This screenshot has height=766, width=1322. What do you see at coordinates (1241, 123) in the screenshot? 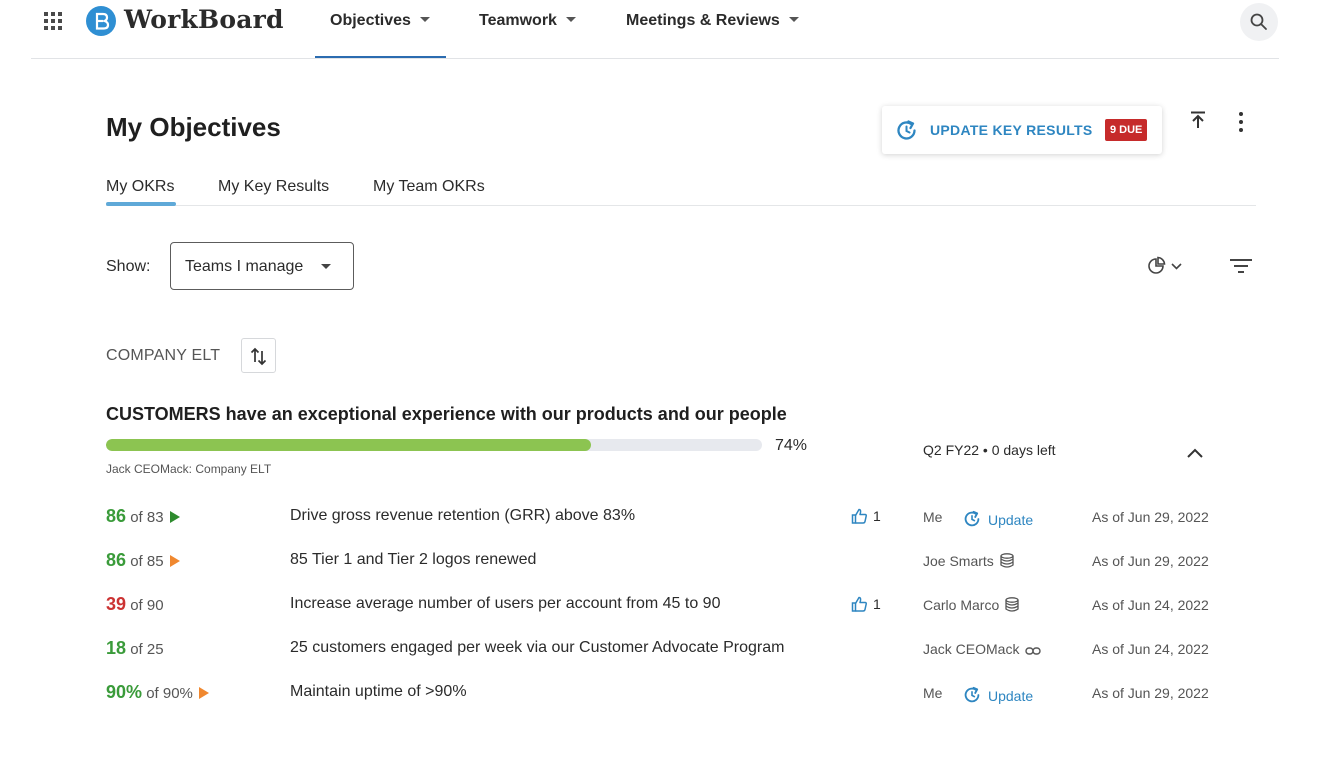
I see `more-options-icon` at bounding box center [1241, 123].